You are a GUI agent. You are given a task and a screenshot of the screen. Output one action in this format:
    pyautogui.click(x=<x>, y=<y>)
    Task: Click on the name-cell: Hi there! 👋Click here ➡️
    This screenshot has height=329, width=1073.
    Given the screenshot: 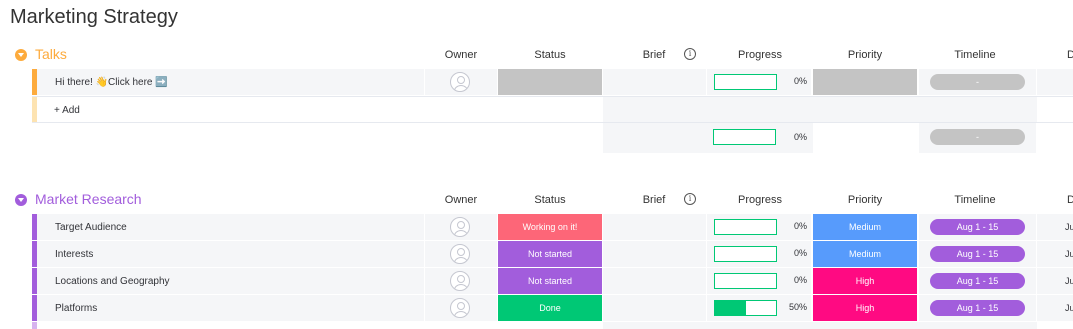 What is the action you would take?
    pyautogui.click(x=230, y=82)
    